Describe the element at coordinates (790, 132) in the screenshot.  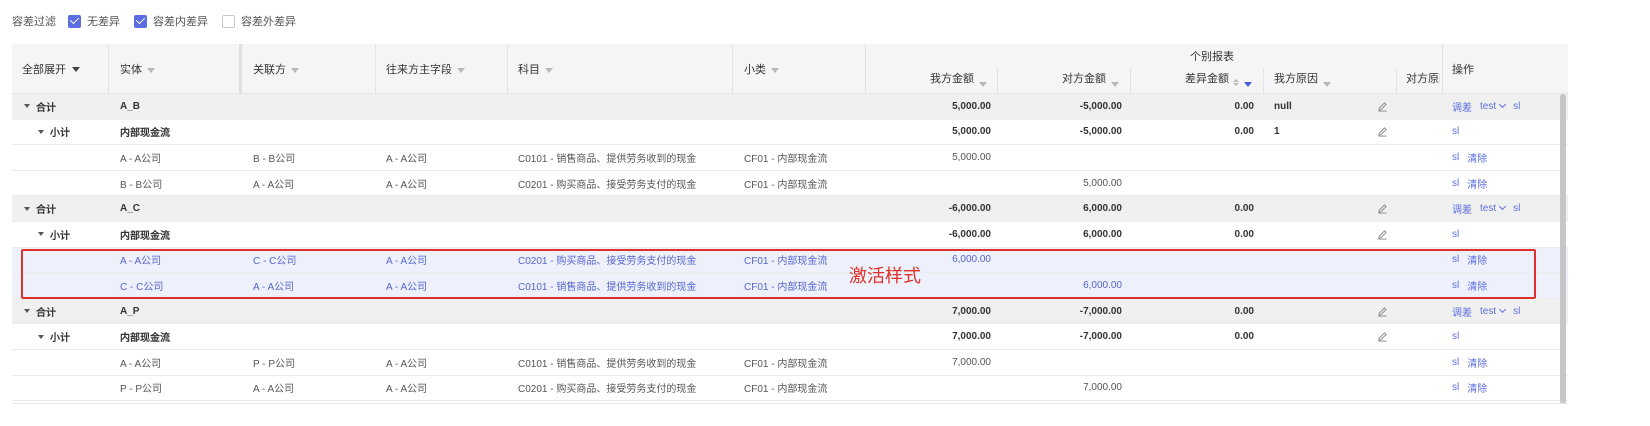
I see `subtotal-row: 小计 内部现金流 5,000.00 -5,000.00 0.00 1 sl` at that location.